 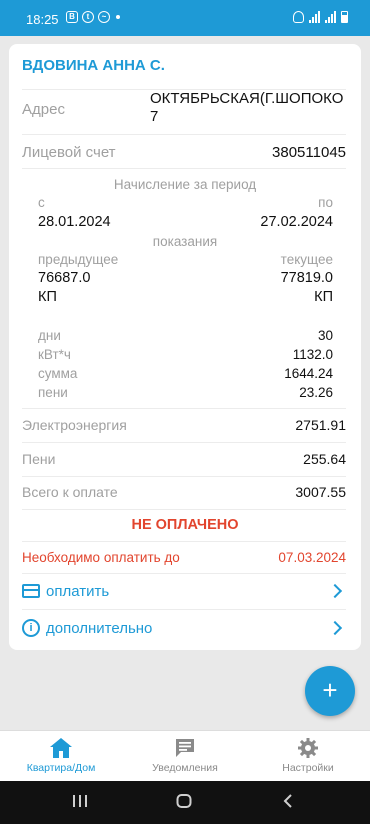 I want to click on nav-item-notifications: Уведомления, so click(x=185, y=755).